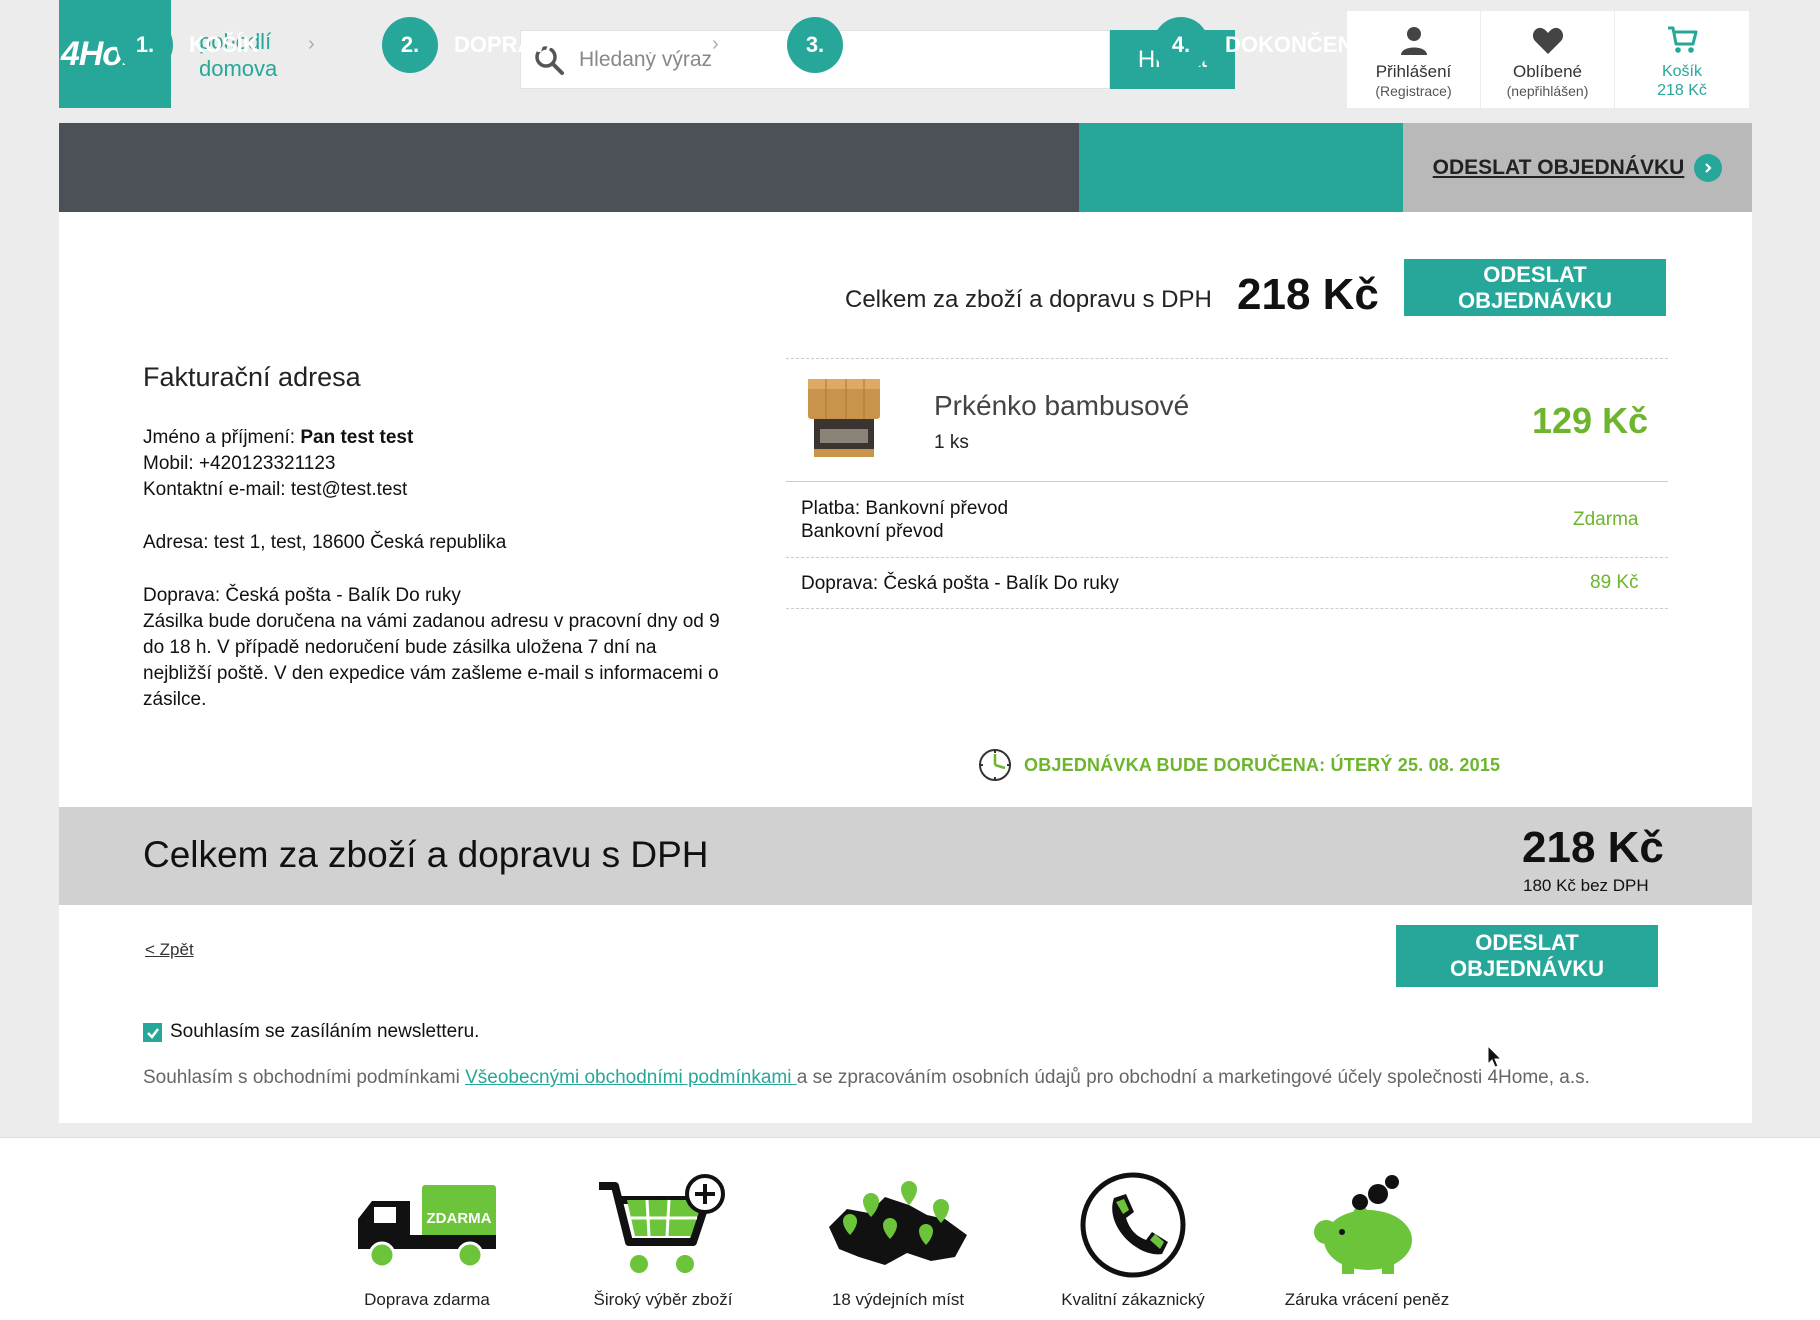 This screenshot has width=1820, height=1320. I want to click on step-number: 3., so click(815, 44).